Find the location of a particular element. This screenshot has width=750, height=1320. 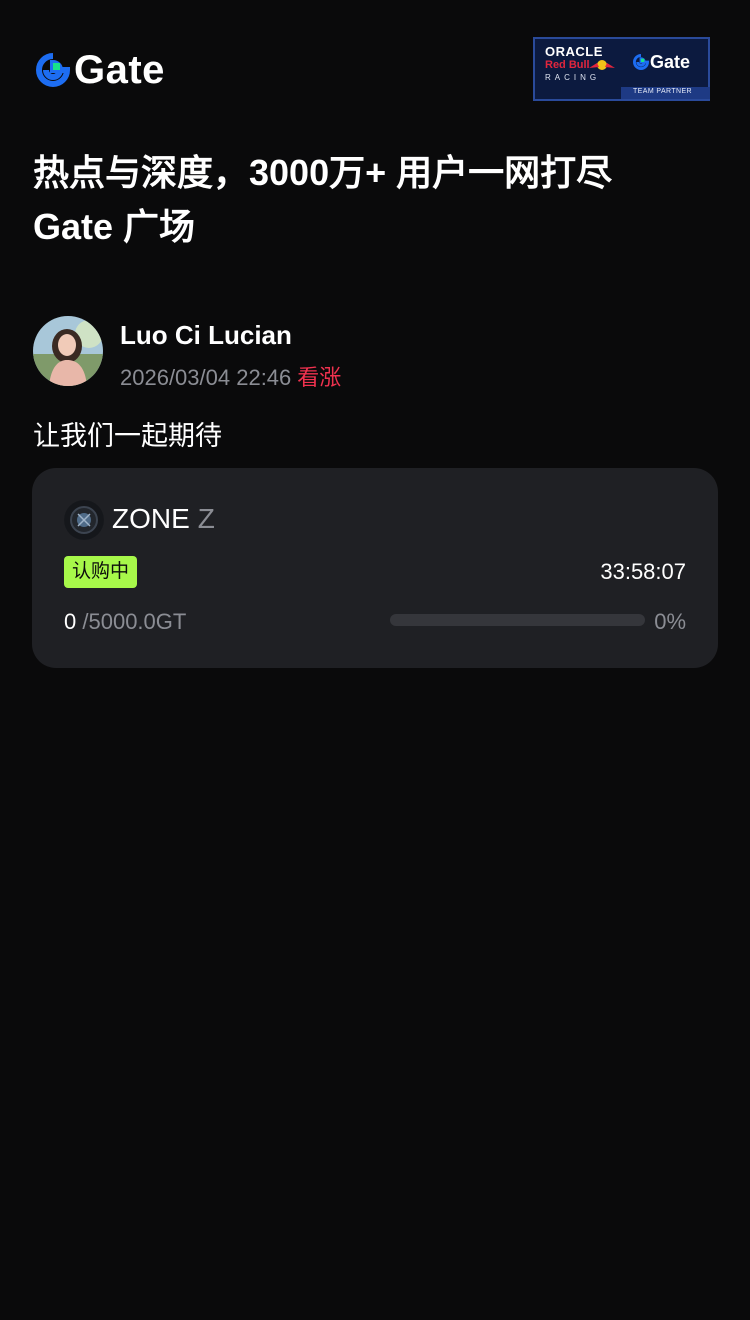

logo-text: Gate is located at coordinates (119, 70).